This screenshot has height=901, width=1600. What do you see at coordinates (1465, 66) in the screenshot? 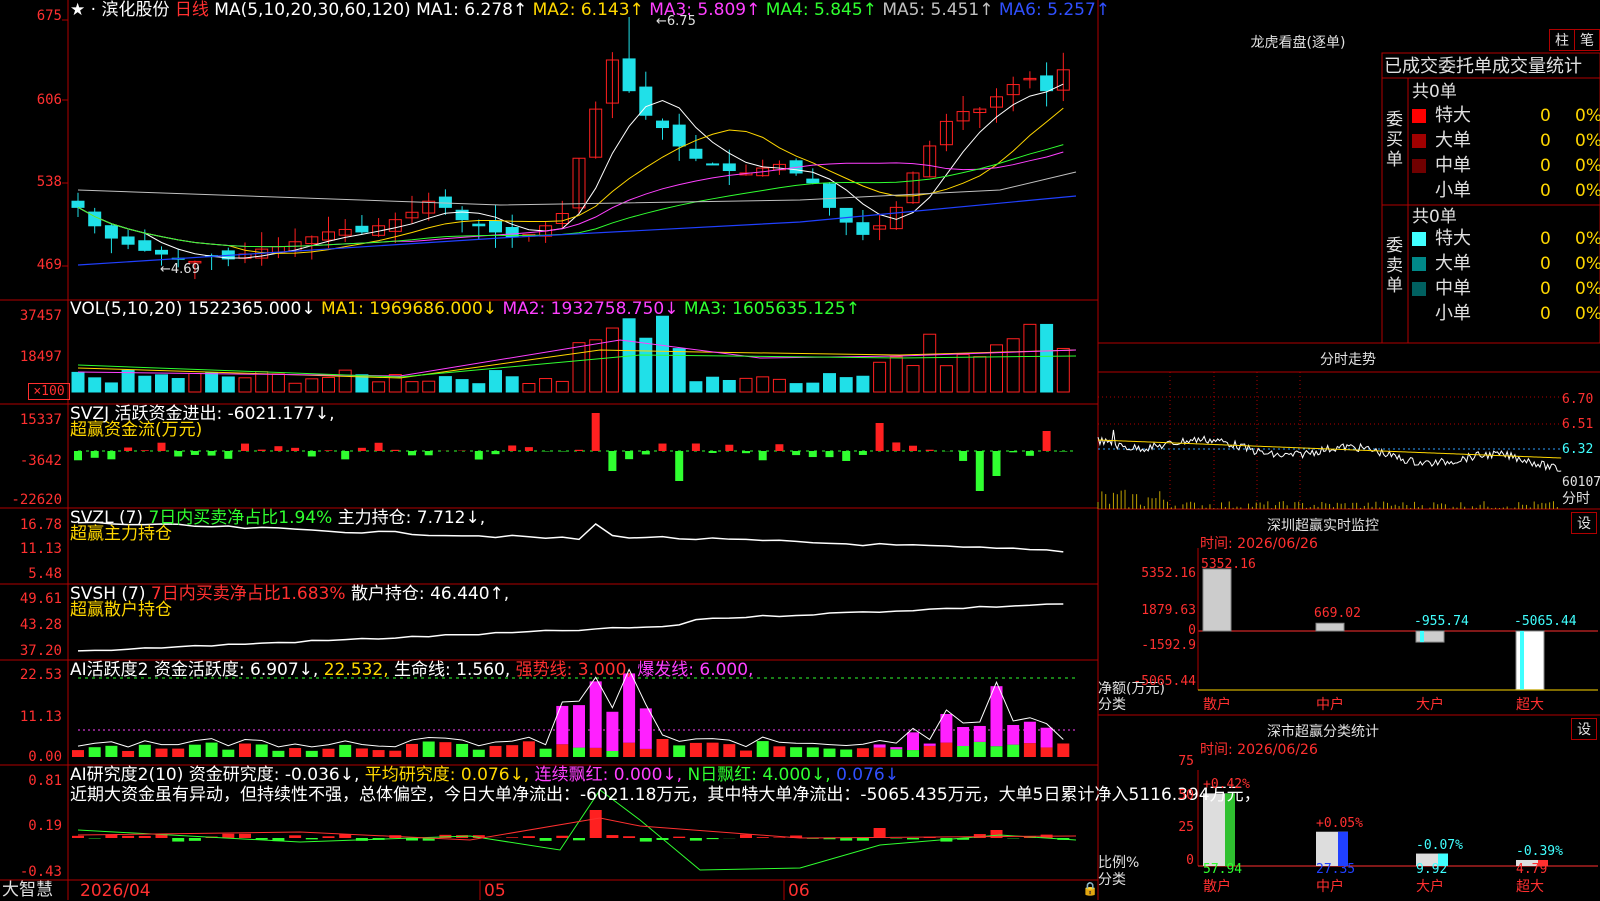
I see `tab-orders: 委托单` at bounding box center [1465, 66].